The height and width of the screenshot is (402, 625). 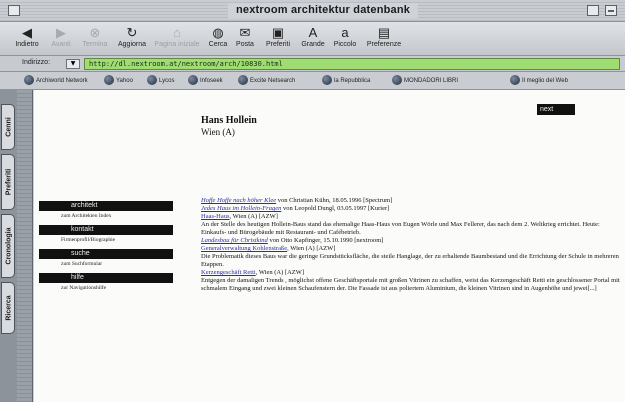 I want to click on reload-label: Aggiorna, so click(x=132, y=44).